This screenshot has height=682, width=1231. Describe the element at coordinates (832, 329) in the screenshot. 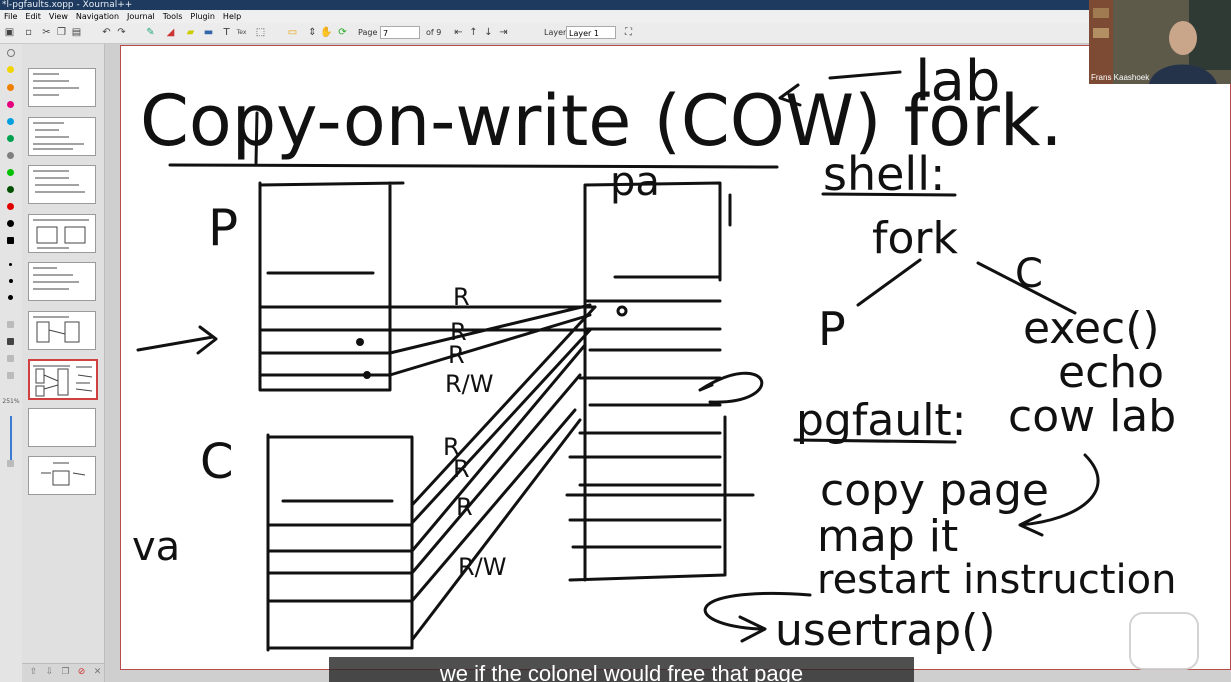

I see `parent-p-label: P` at that location.